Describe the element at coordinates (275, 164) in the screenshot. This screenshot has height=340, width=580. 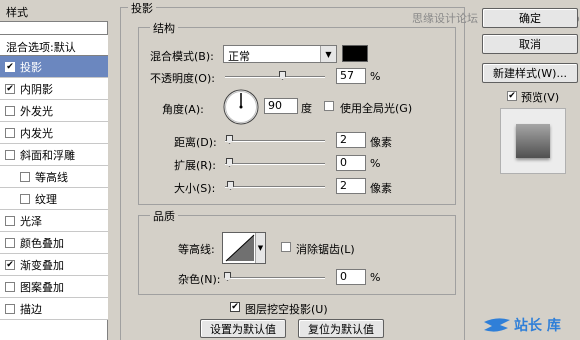
I see `spread-slider-track` at that location.